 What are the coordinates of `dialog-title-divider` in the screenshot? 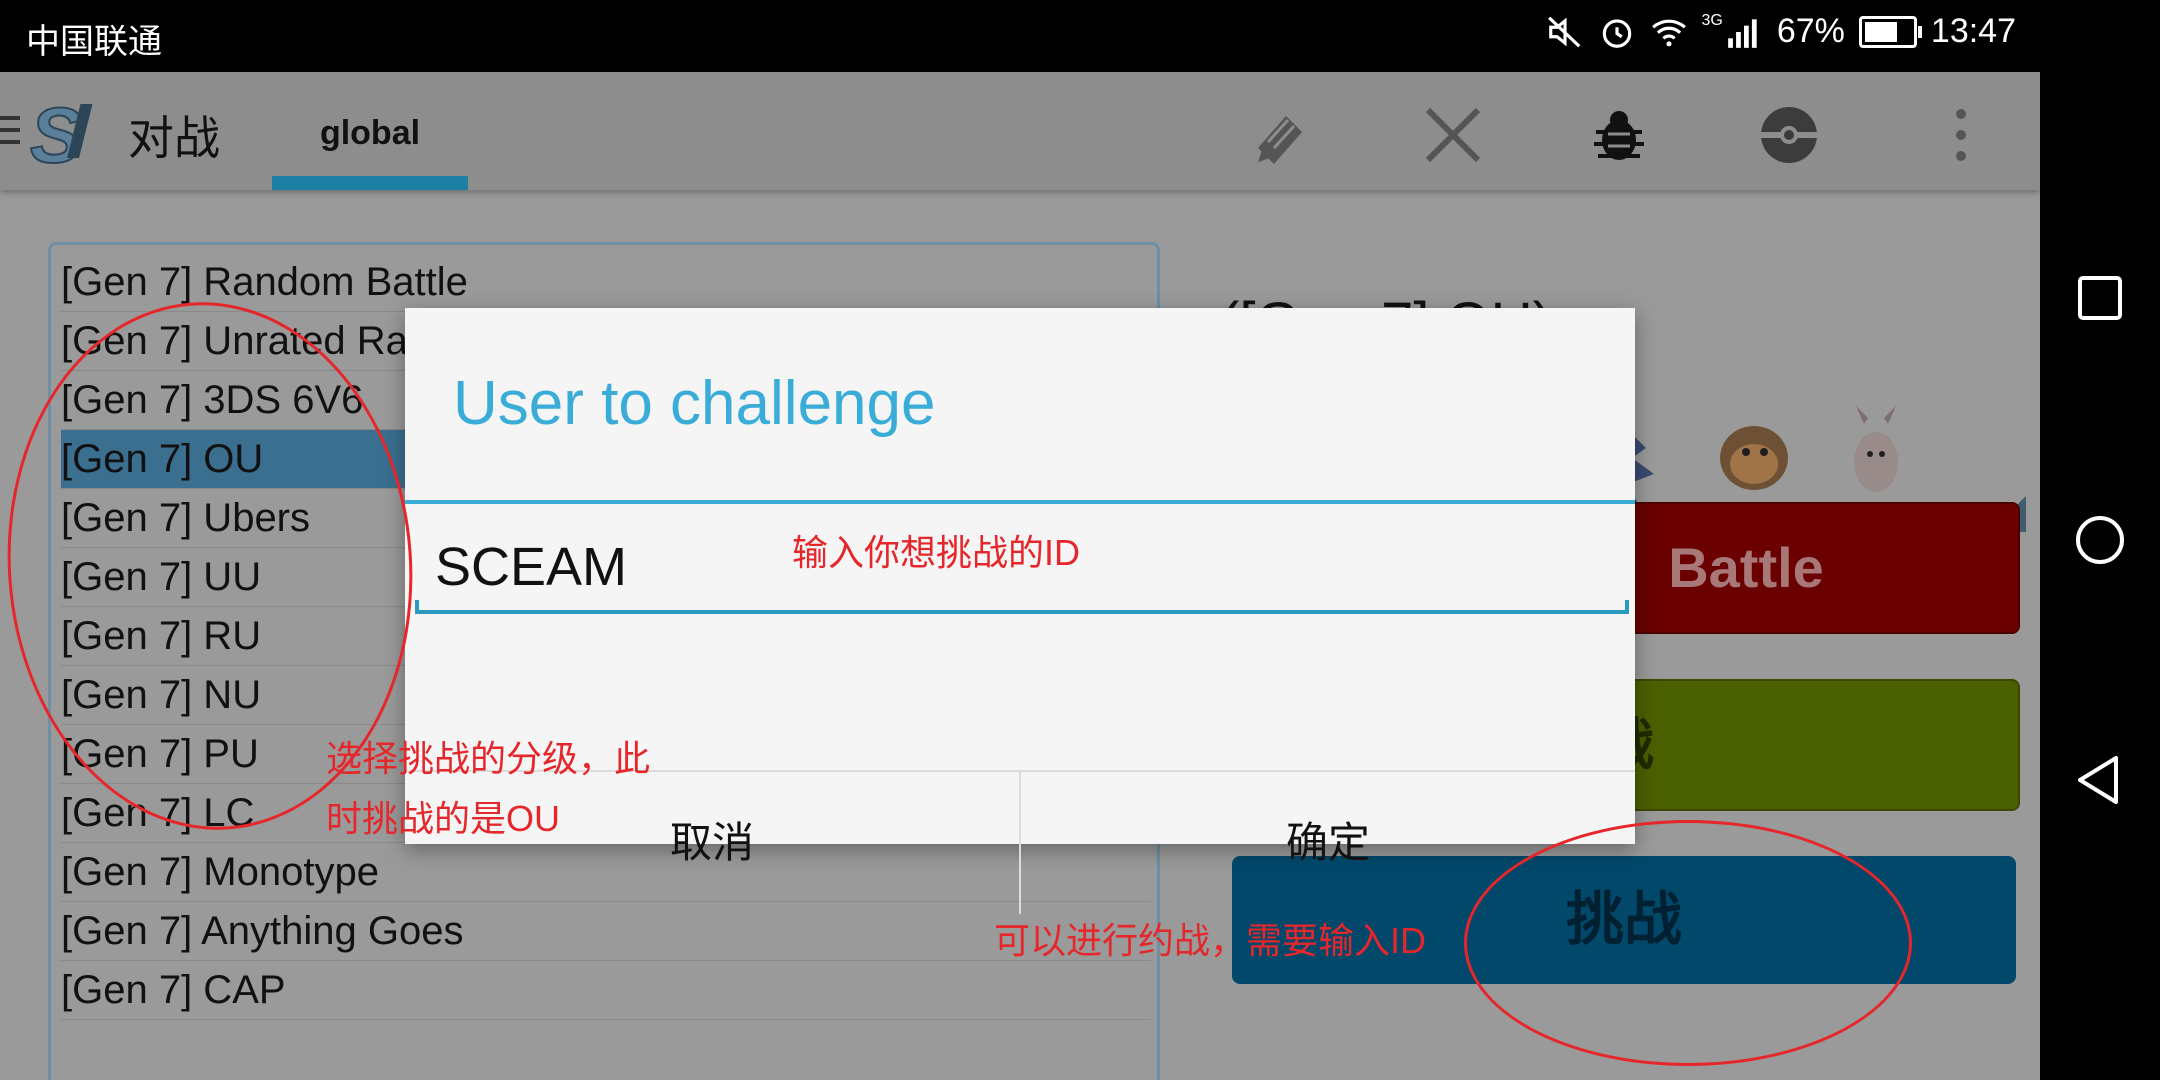 It's located at (1020, 502).